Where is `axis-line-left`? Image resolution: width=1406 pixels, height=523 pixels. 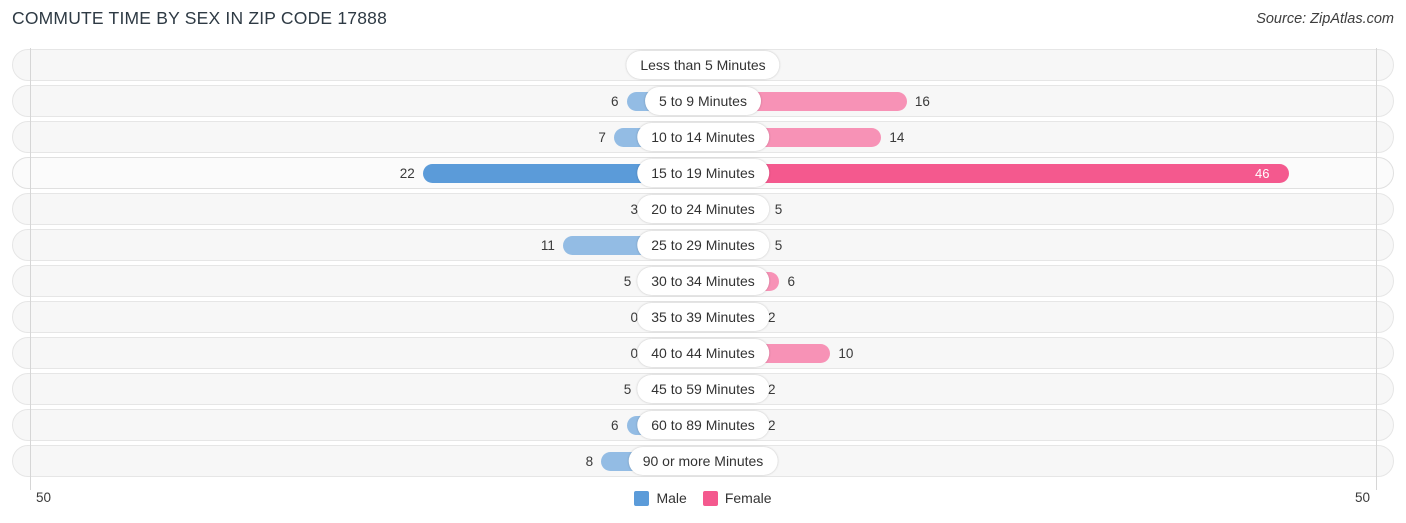 axis-line-left is located at coordinates (30, 269).